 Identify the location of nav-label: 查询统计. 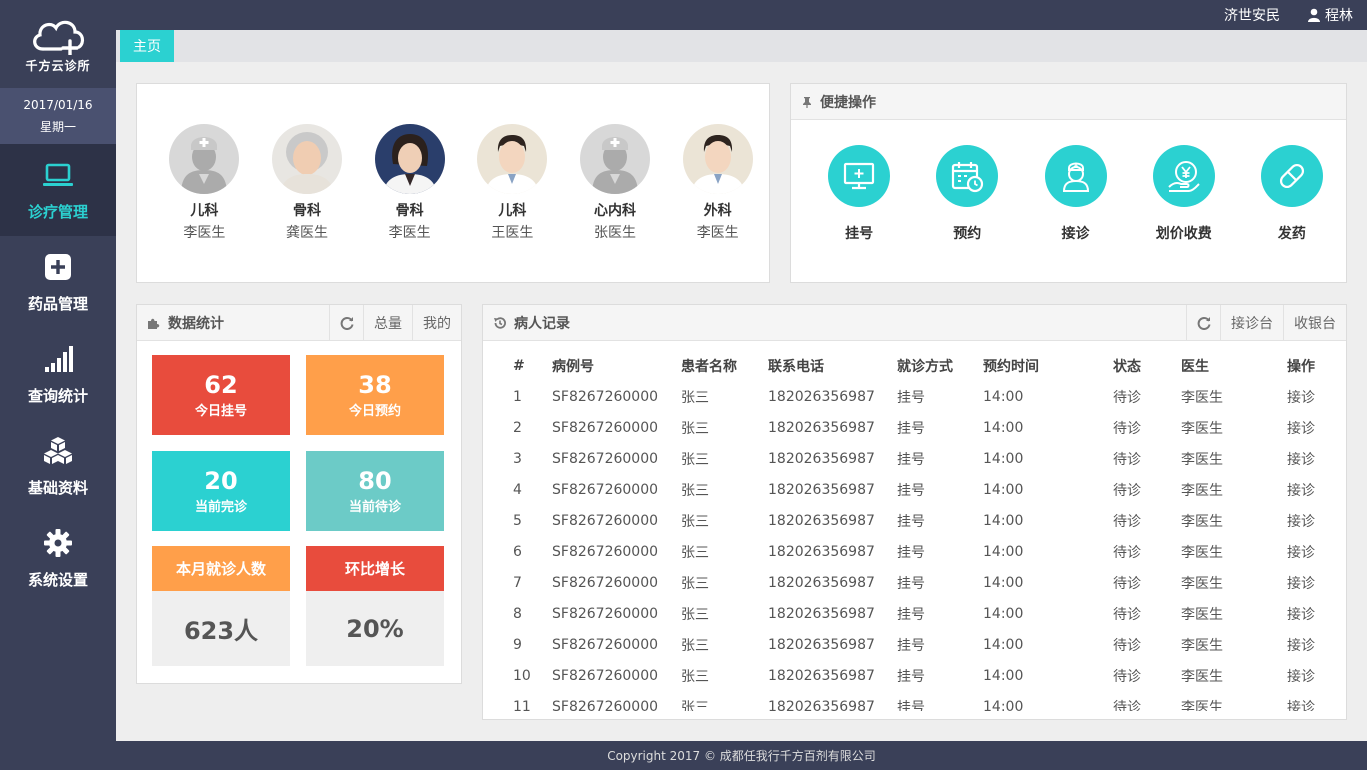
(57, 395).